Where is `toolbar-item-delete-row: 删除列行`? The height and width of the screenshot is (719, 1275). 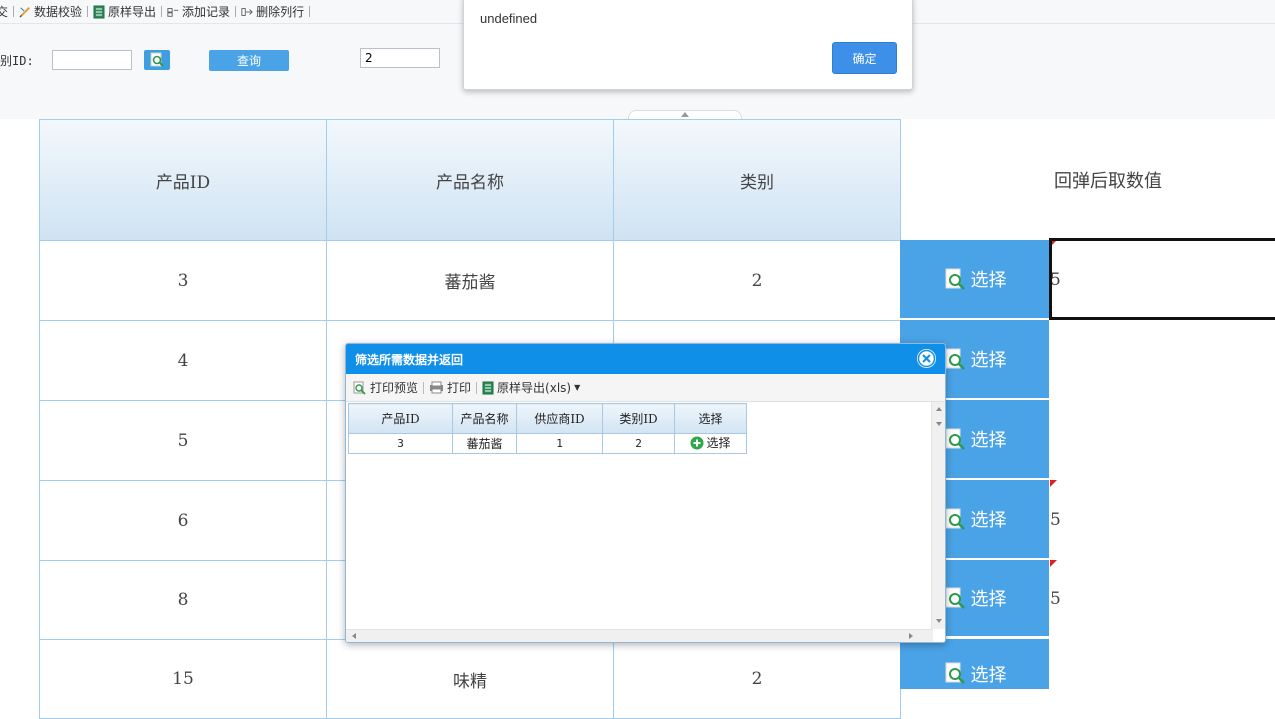
toolbar-item-delete-row: 删除列行 is located at coordinates (272, 11).